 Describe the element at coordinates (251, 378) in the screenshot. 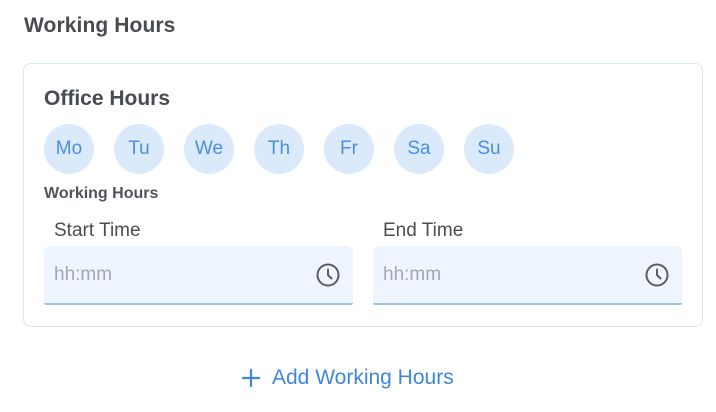

I see `plus-icon` at that location.